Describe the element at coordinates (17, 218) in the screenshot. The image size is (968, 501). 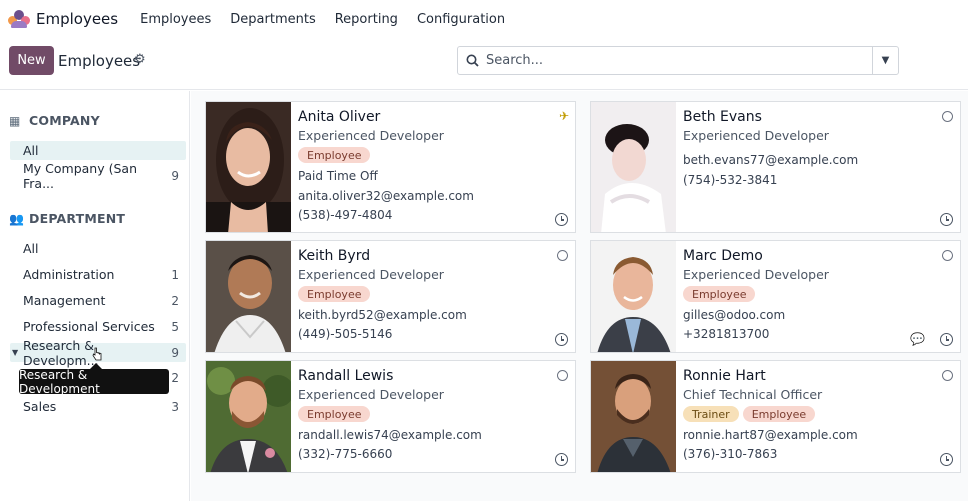
I see `users-icon: 👥` at that location.